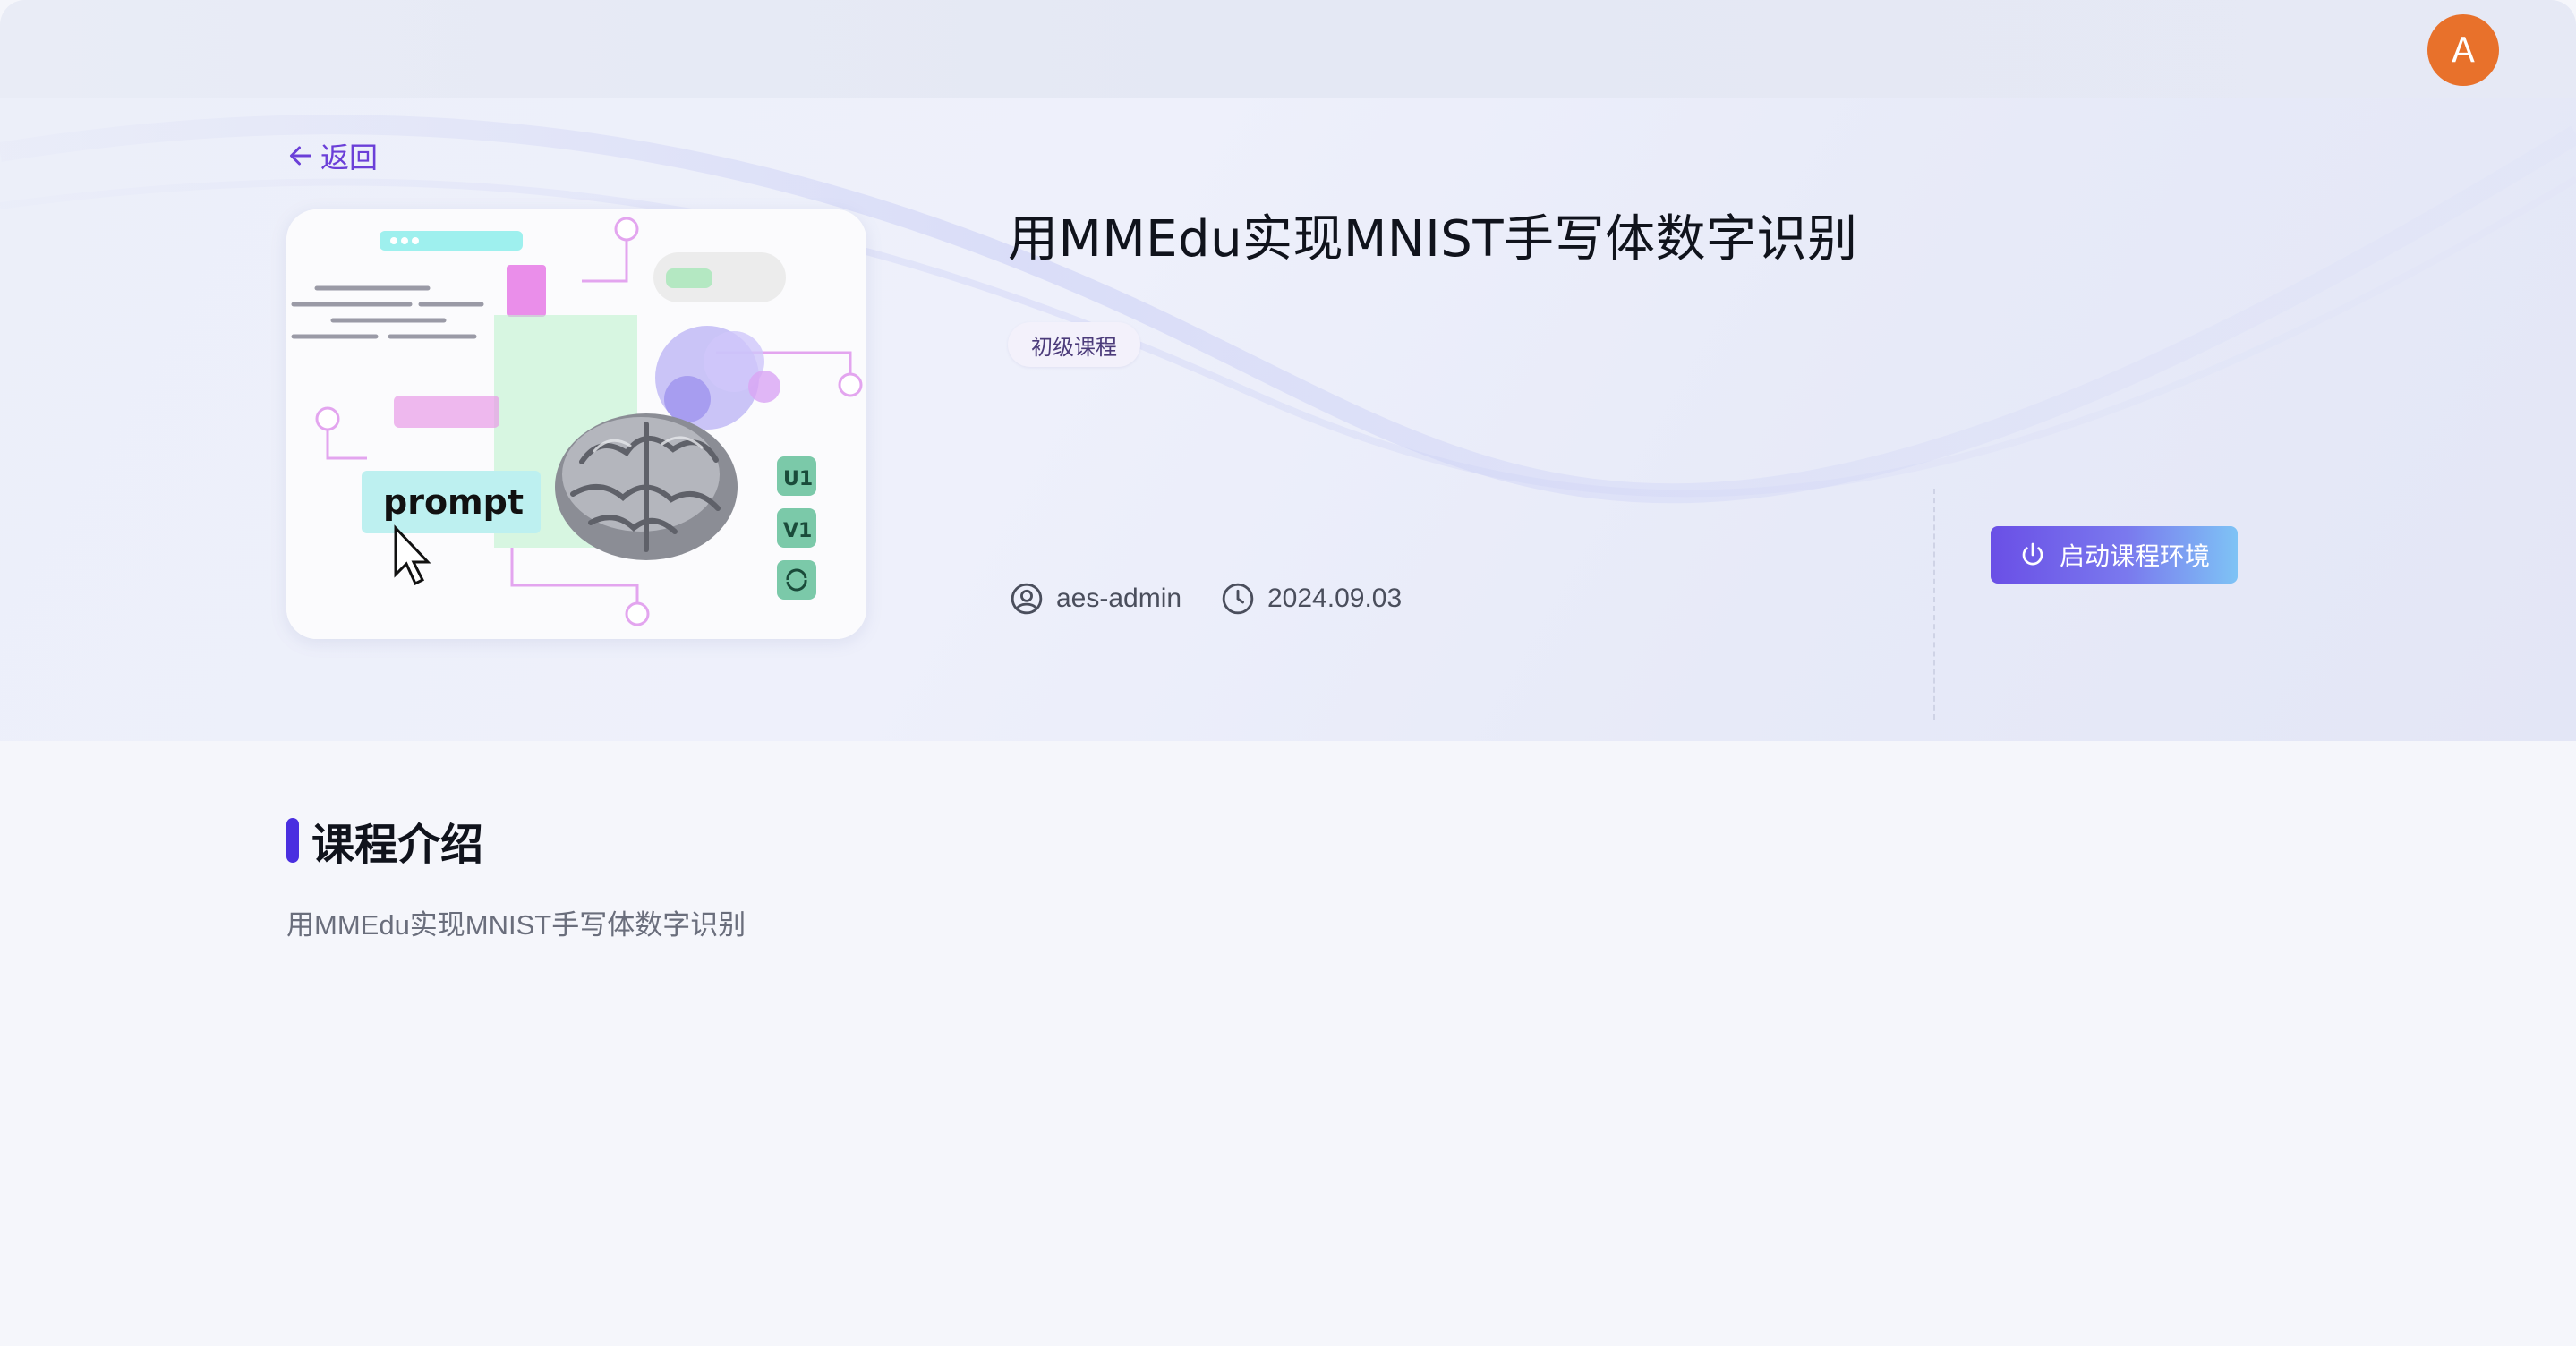 The image size is (2576, 1346). I want to click on section-accent-bar, so click(292, 841).